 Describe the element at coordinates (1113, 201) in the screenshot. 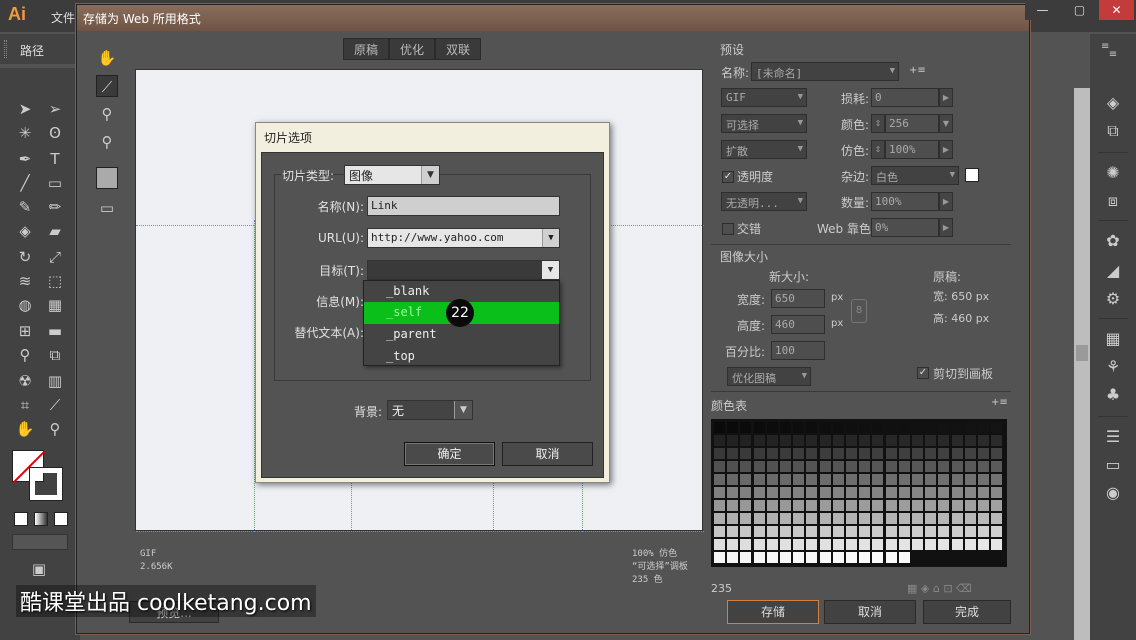

I see `transform-icon: ⧈` at that location.